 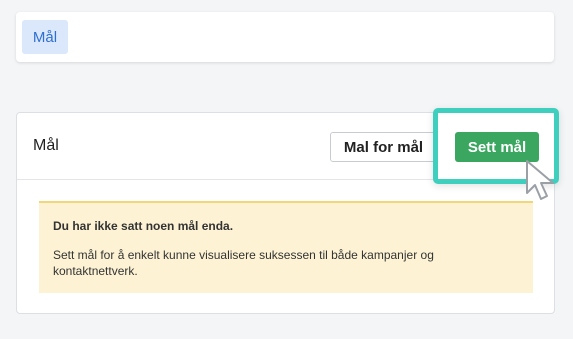 What do you see at coordinates (540, 180) in the screenshot?
I see `mouse-pointer-icon` at bounding box center [540, 180].